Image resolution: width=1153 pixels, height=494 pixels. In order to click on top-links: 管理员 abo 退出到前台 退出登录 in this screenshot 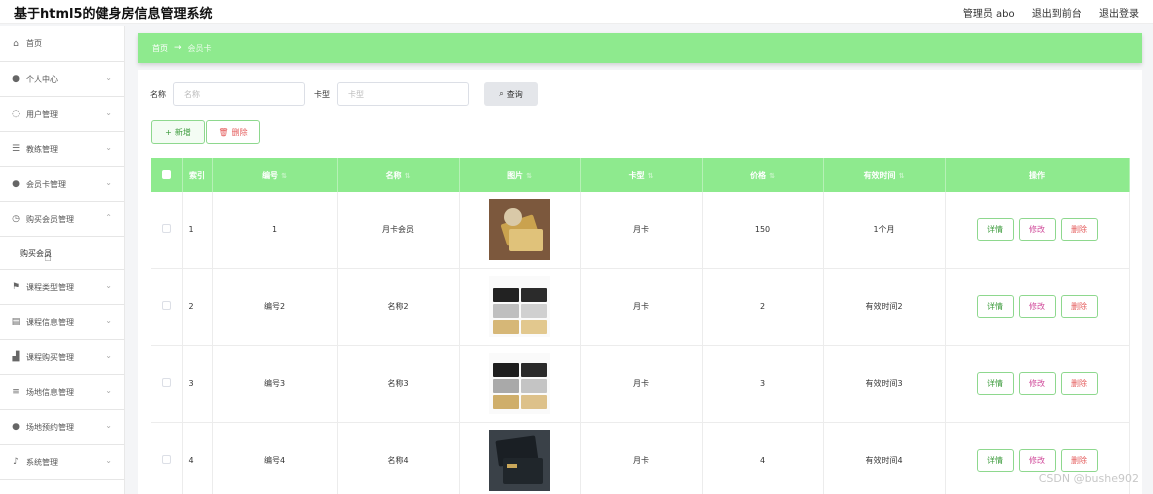, I will do `click(1044, 12)`.